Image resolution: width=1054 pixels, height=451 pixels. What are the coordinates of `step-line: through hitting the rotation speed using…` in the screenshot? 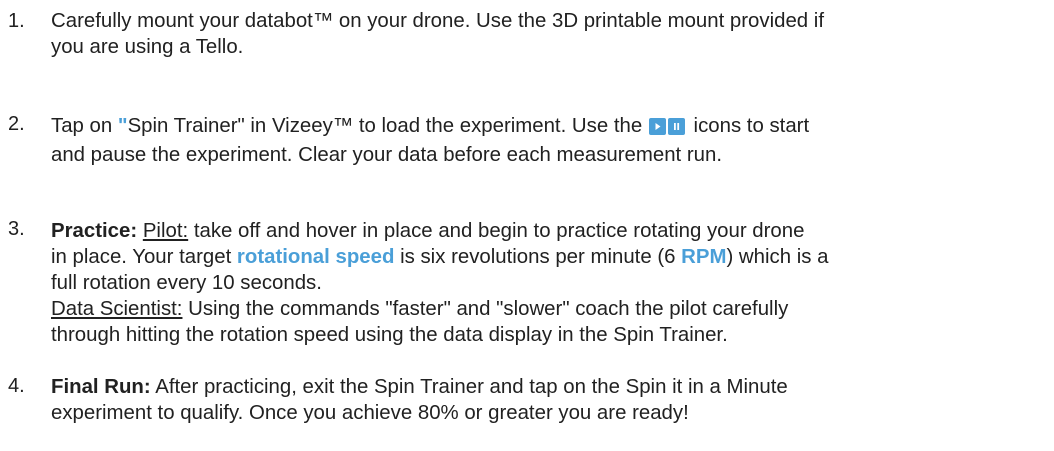 It's located at (389, 335).